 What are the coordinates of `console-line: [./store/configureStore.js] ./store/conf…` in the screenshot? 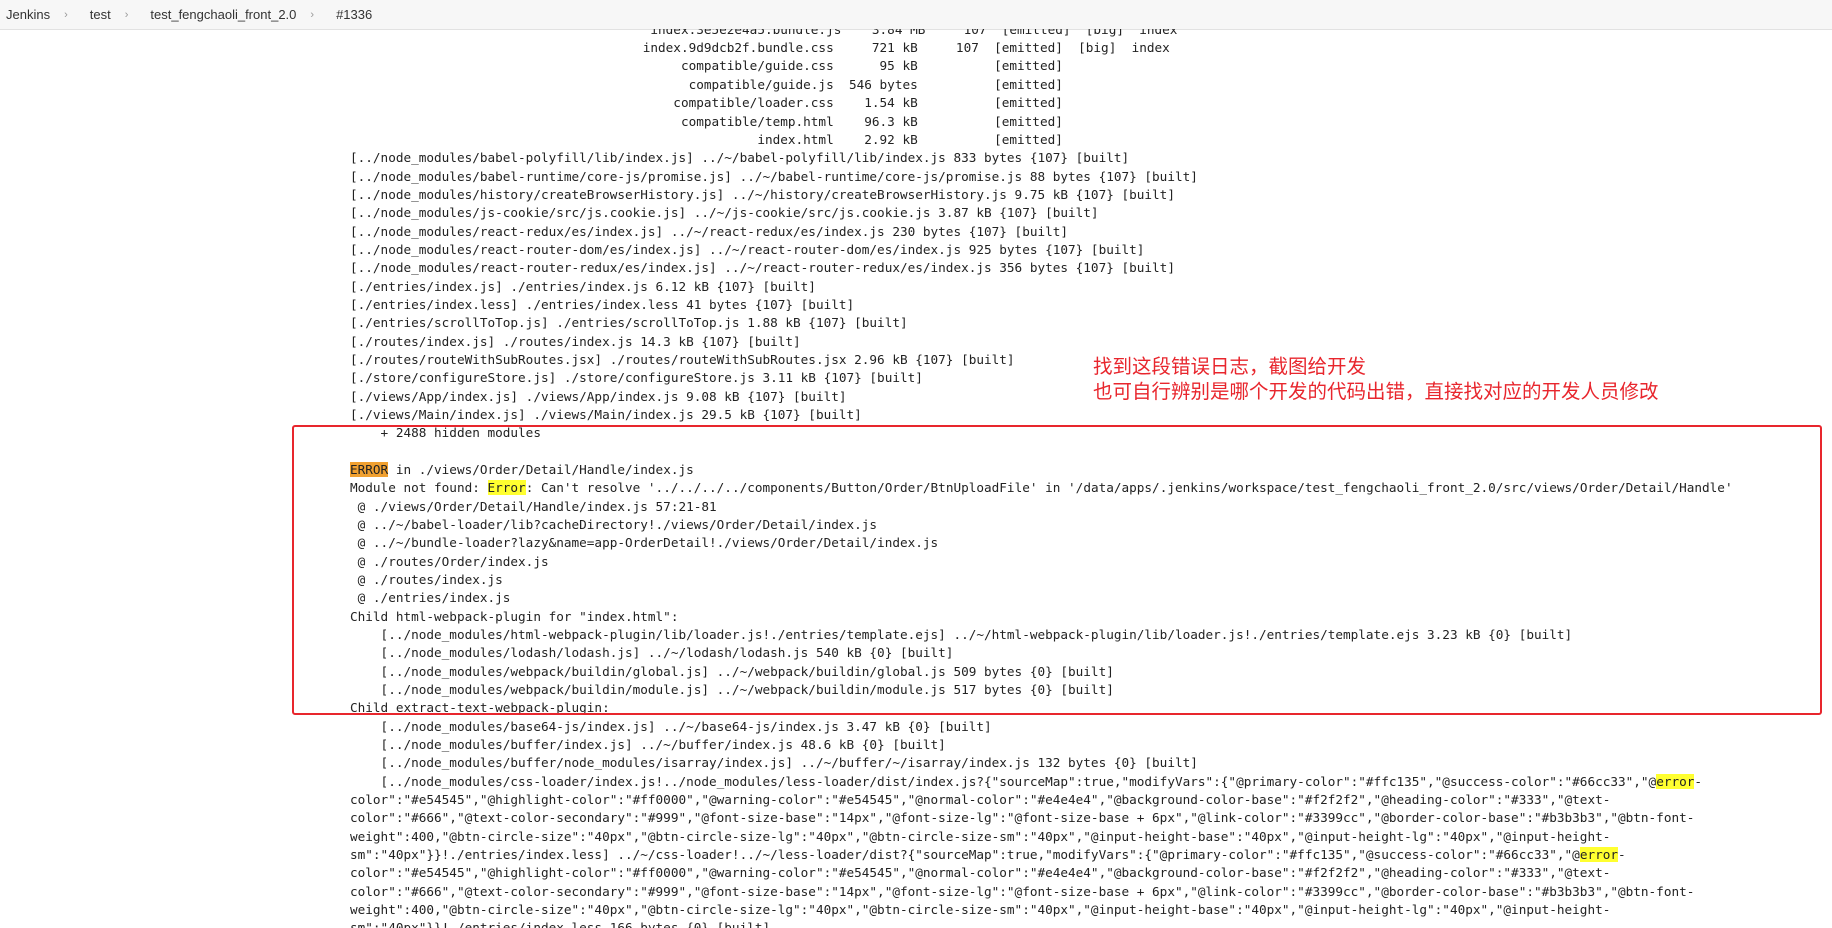 It's located at (636, 377).